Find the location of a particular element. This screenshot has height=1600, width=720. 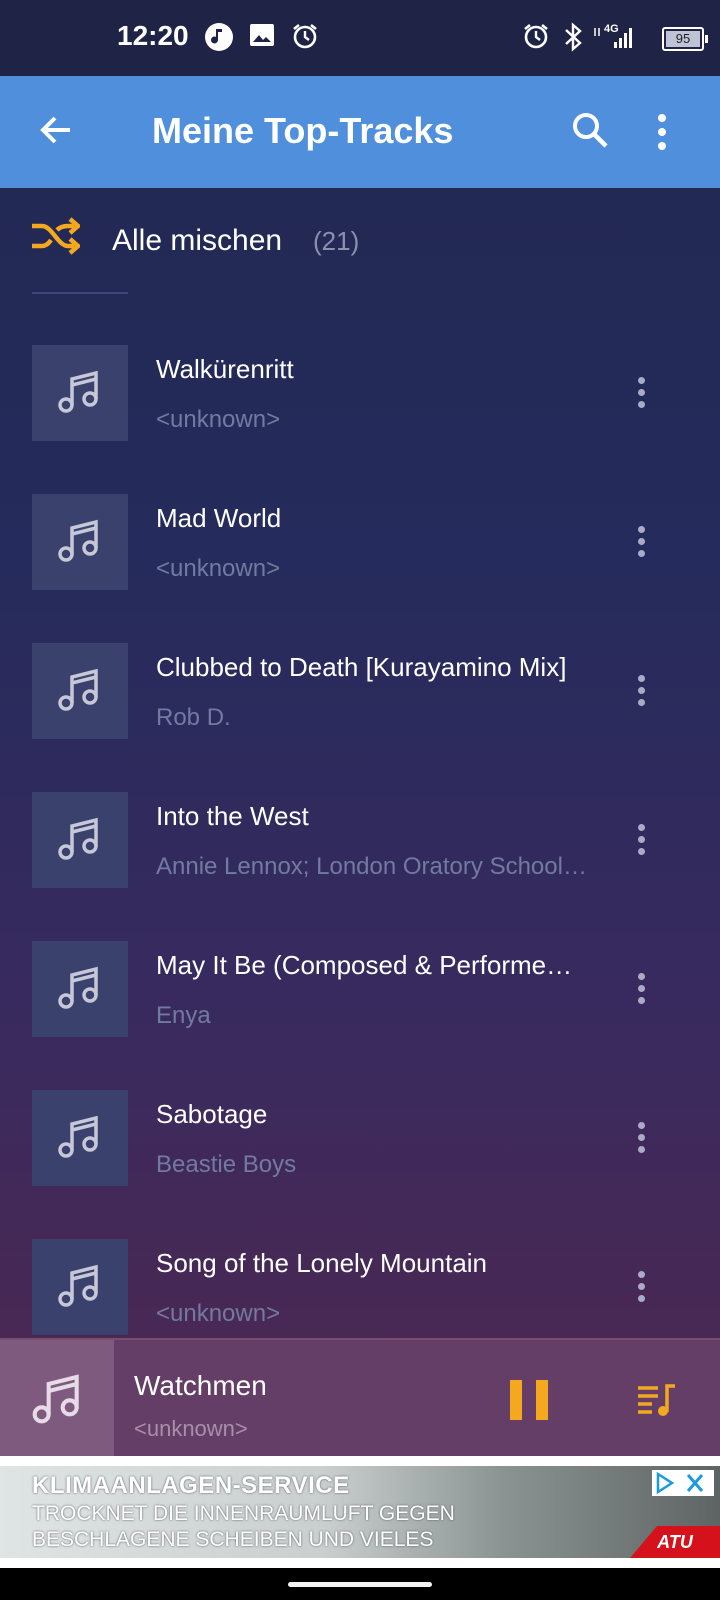

network-label: 4G is located at coordinates (611, 29).